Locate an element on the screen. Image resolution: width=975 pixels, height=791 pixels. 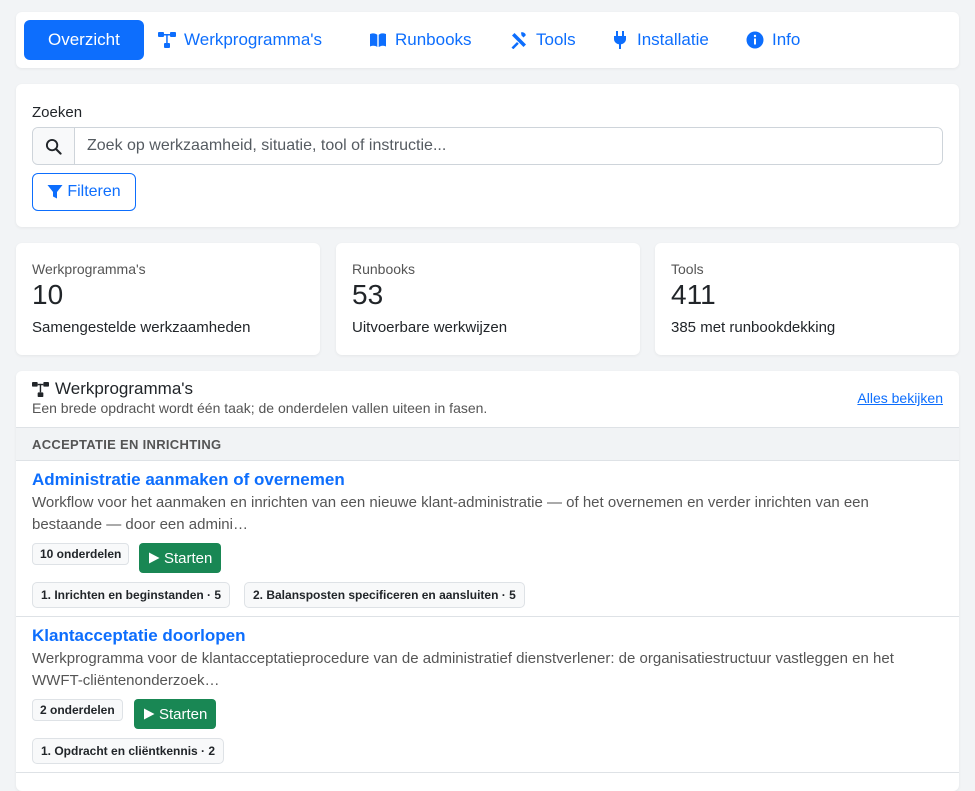
filter-label: Filteren is located at coordinates (94, 191).